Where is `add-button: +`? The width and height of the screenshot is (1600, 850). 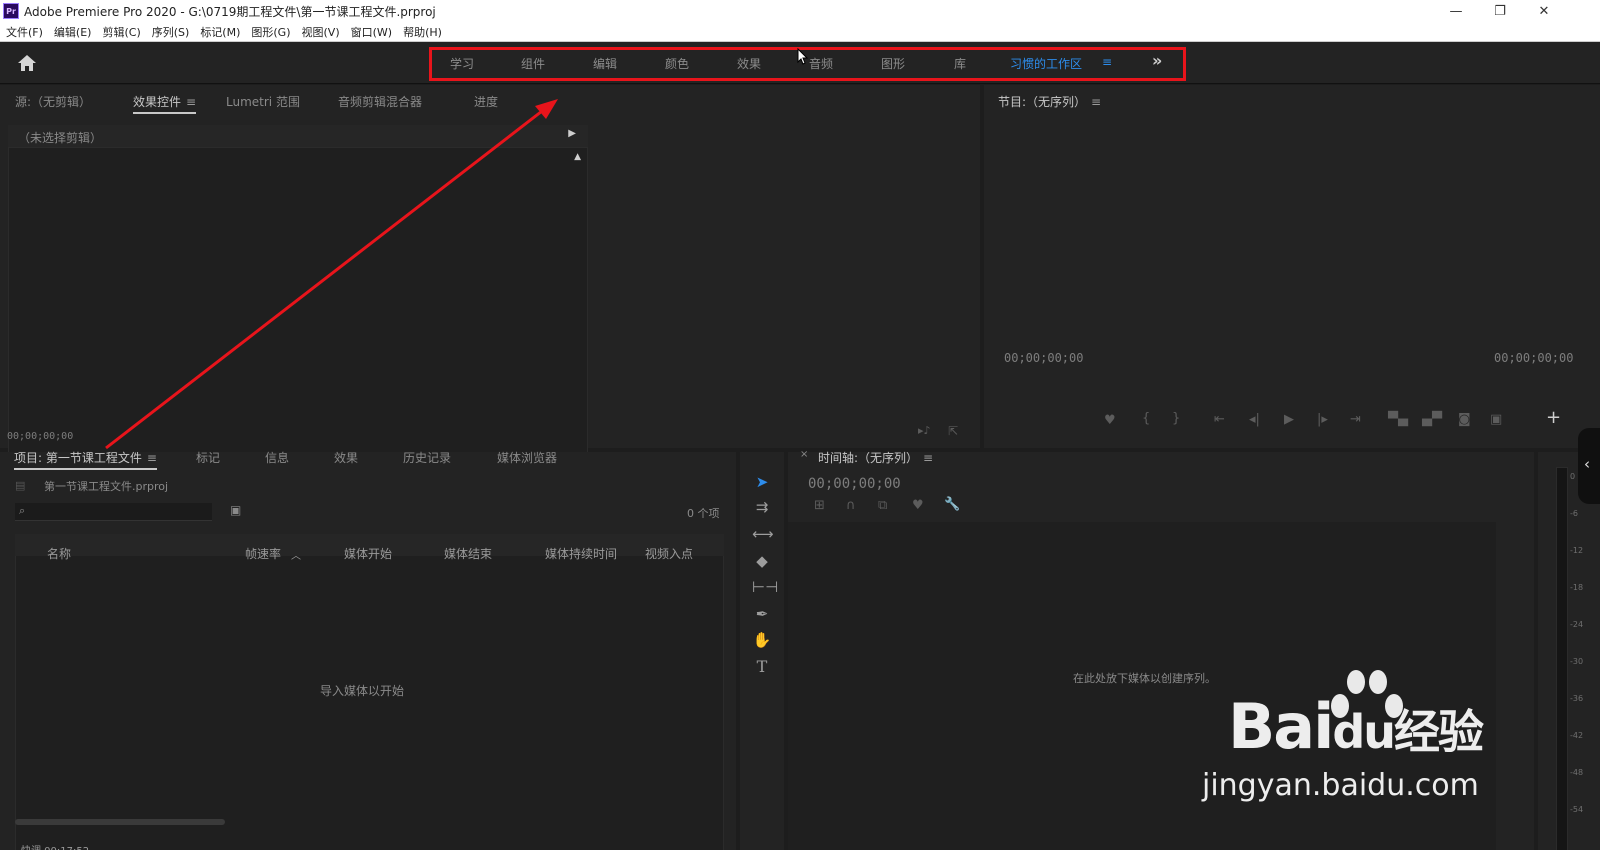 add-button: + is located at coordinates (1553, 417).